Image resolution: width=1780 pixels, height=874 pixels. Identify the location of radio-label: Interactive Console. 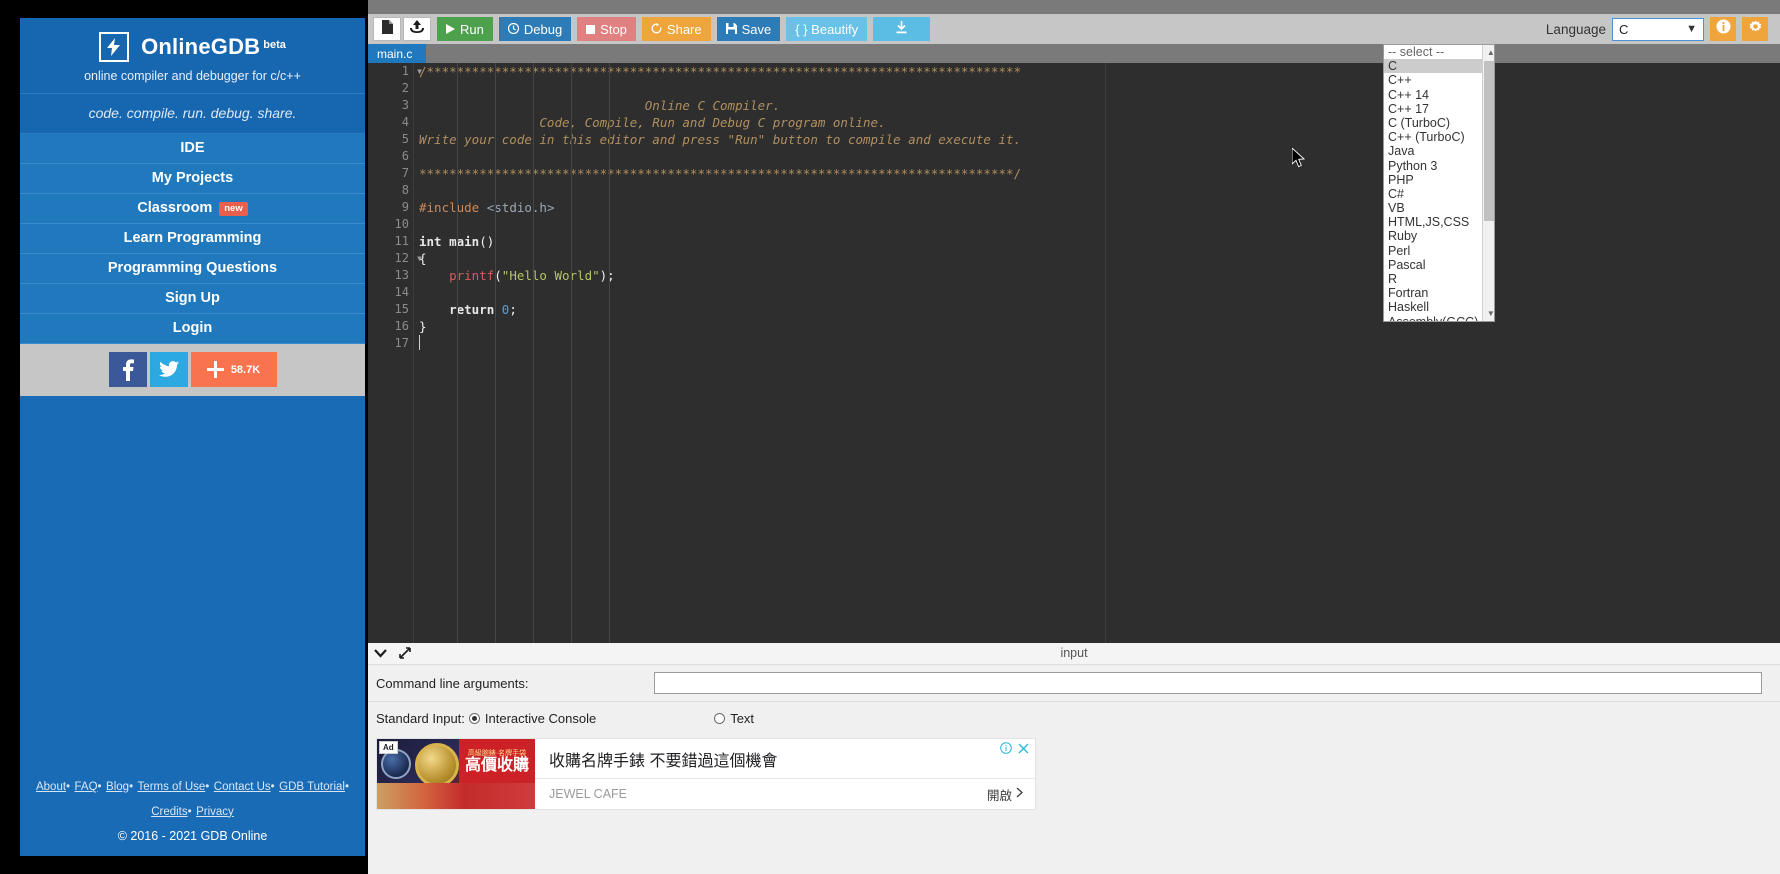
(540, 718).